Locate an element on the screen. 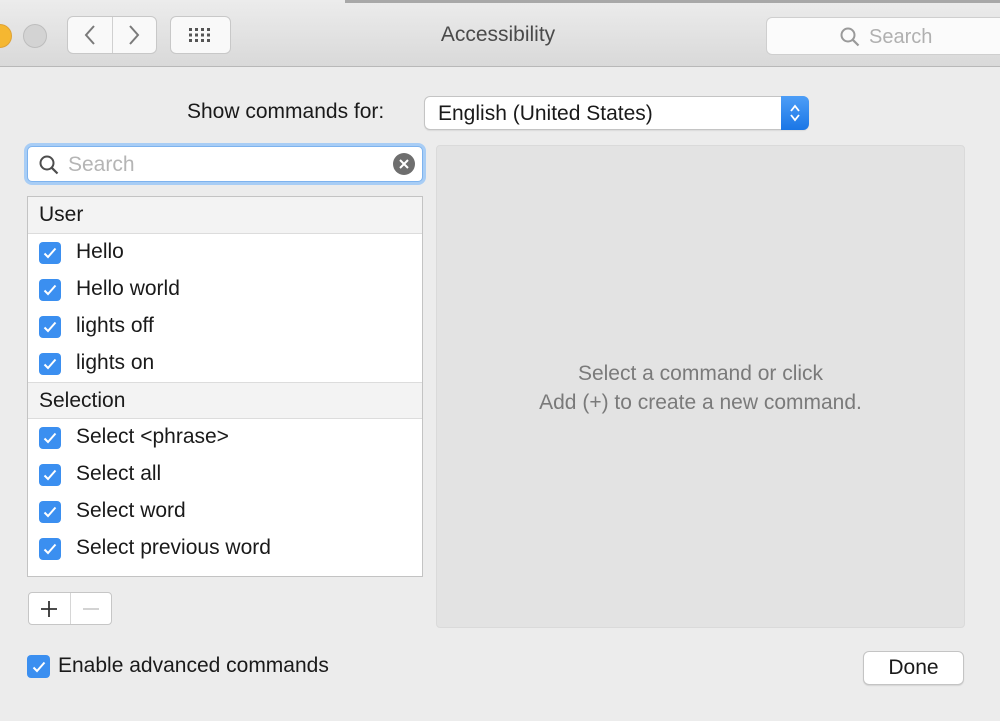  list-item: Select previous word is located at coordinates (225, 548).